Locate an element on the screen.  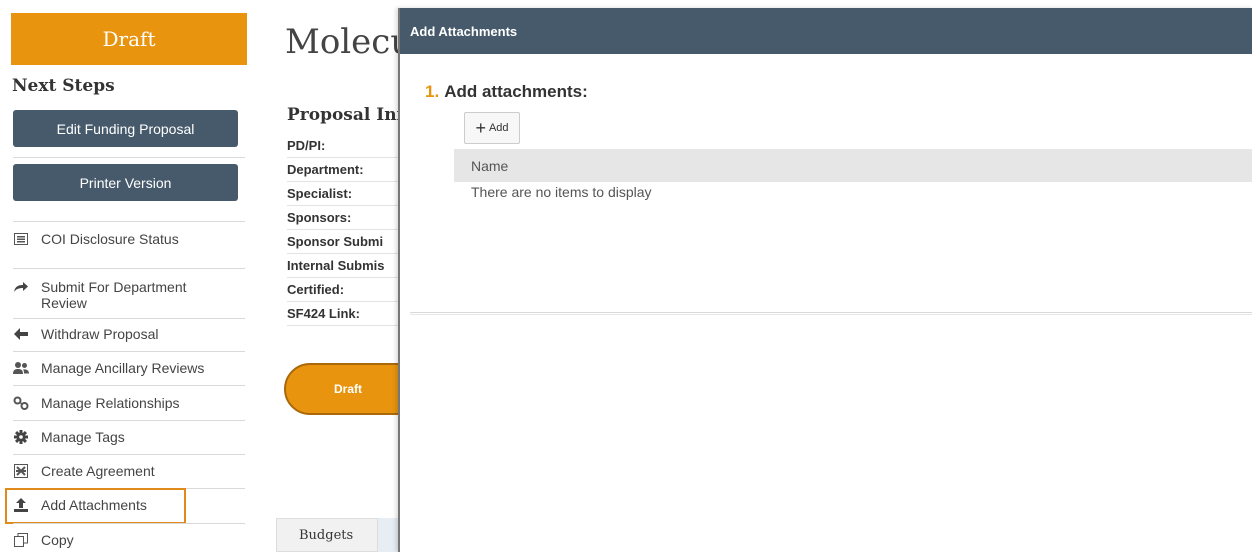
action-label: Manage Relationships is located at coordinates (110, 403).